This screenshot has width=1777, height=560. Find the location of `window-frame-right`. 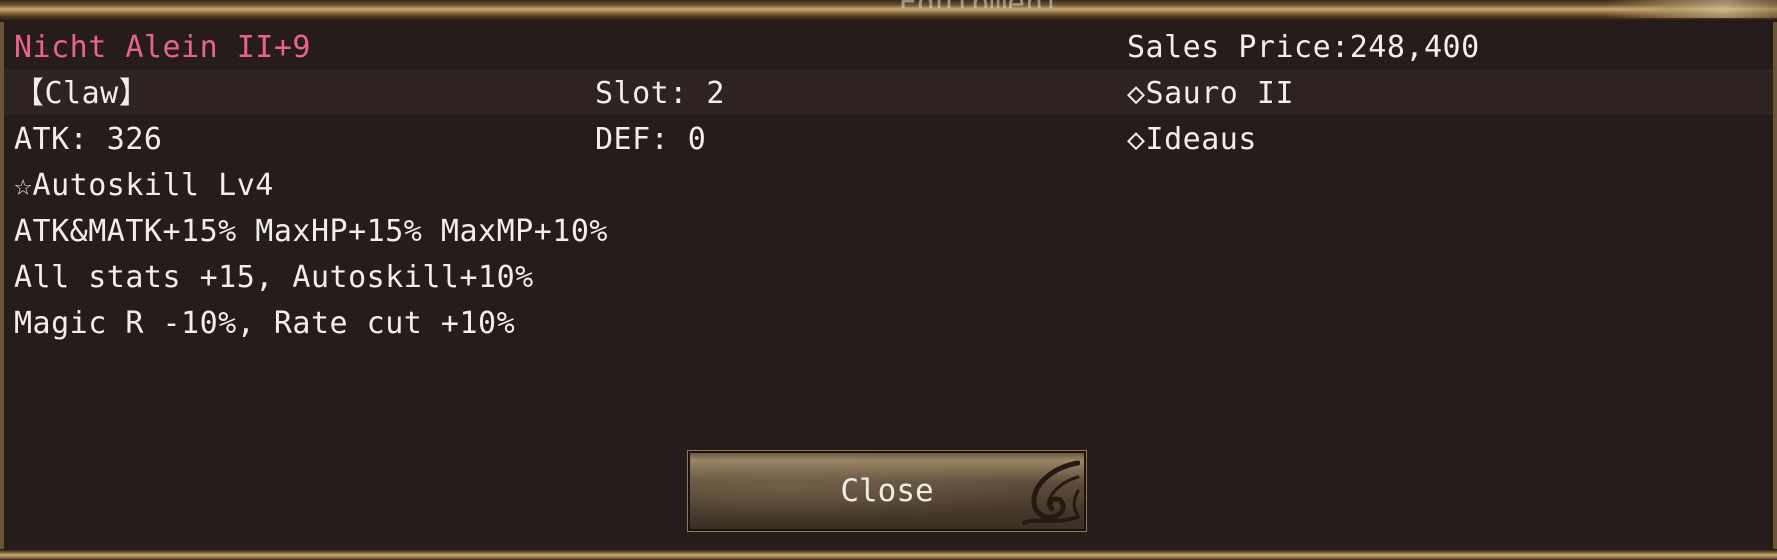

window-frame-right is located at coordinates (1775, 285).